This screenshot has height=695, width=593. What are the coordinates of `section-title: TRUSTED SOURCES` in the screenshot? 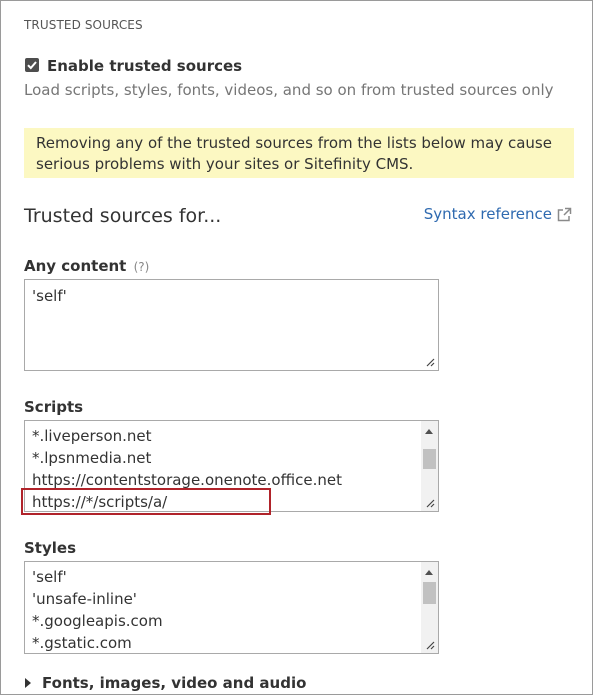 It's located at (83, 25).